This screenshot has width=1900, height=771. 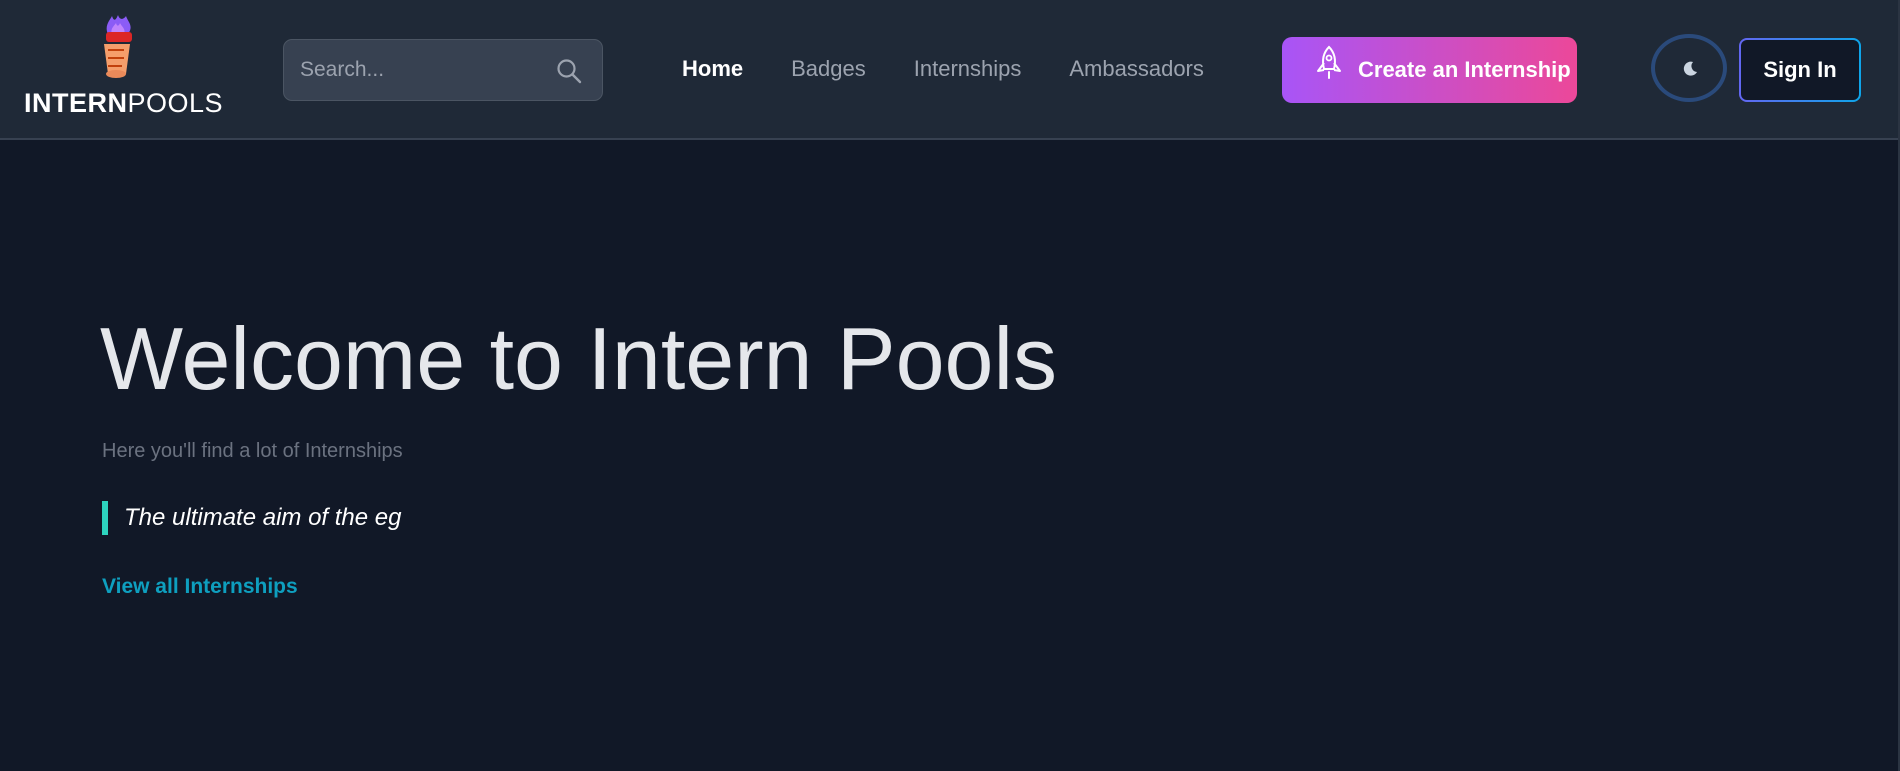 I want to click on search-box, so click(x=443, y=70).